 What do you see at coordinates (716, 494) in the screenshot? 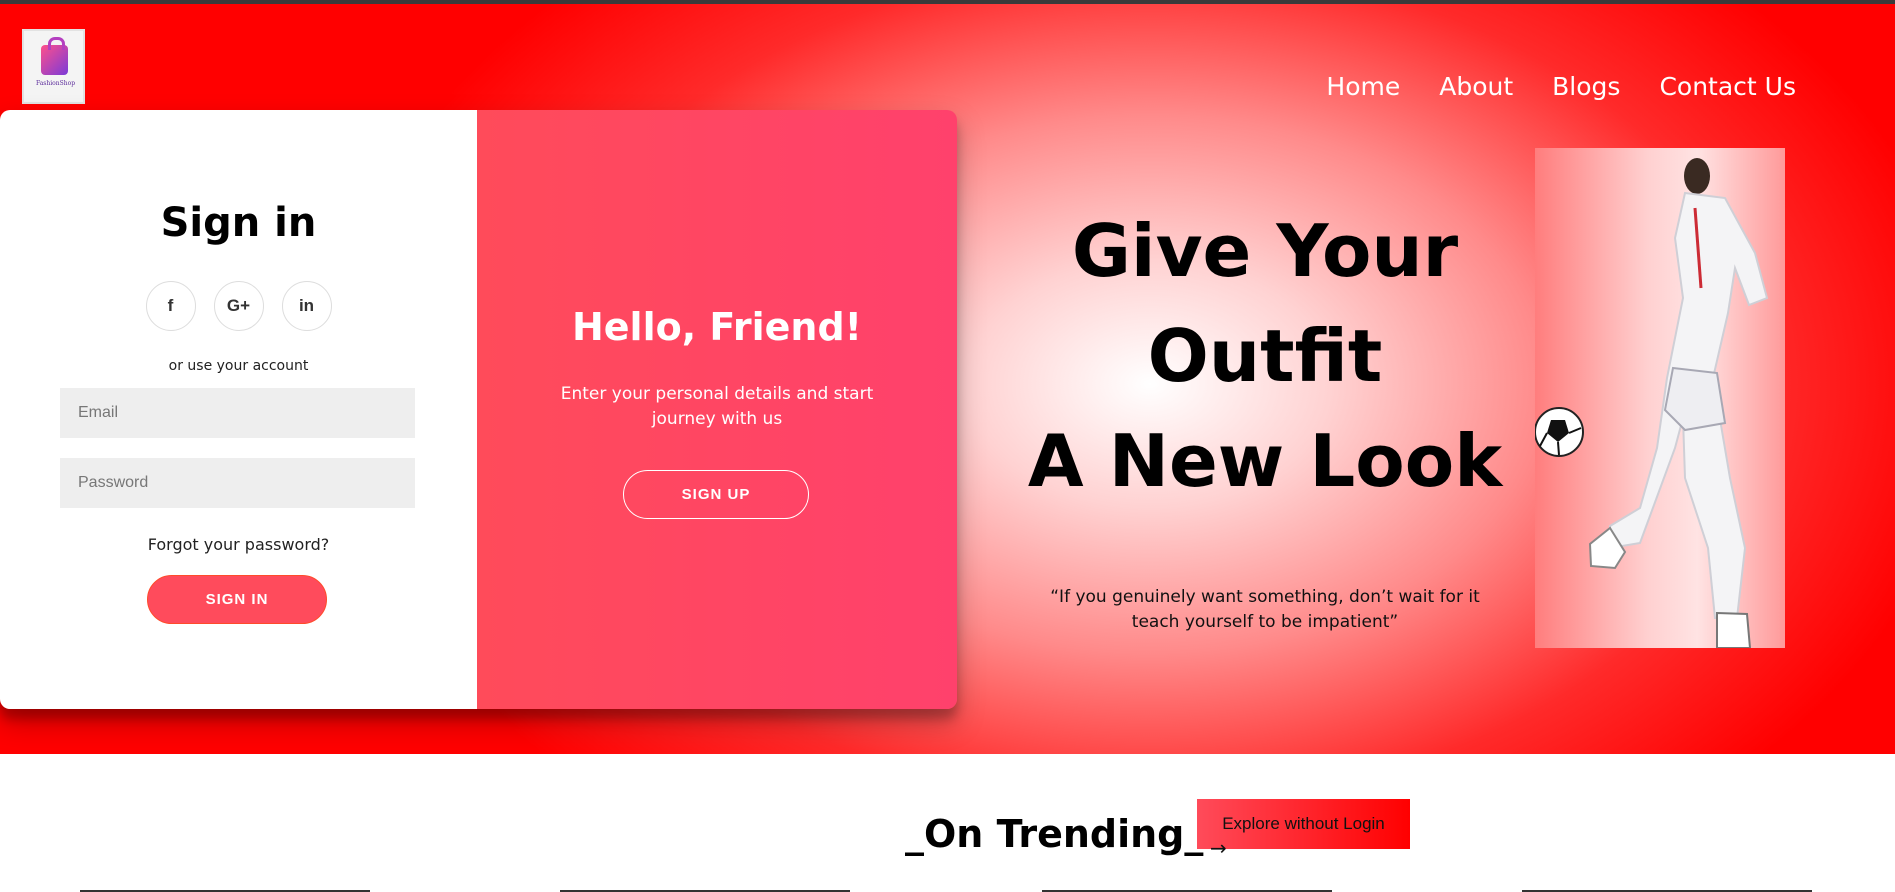
I see `signup-button: SIGN UP` at bounding box center [716, 494].